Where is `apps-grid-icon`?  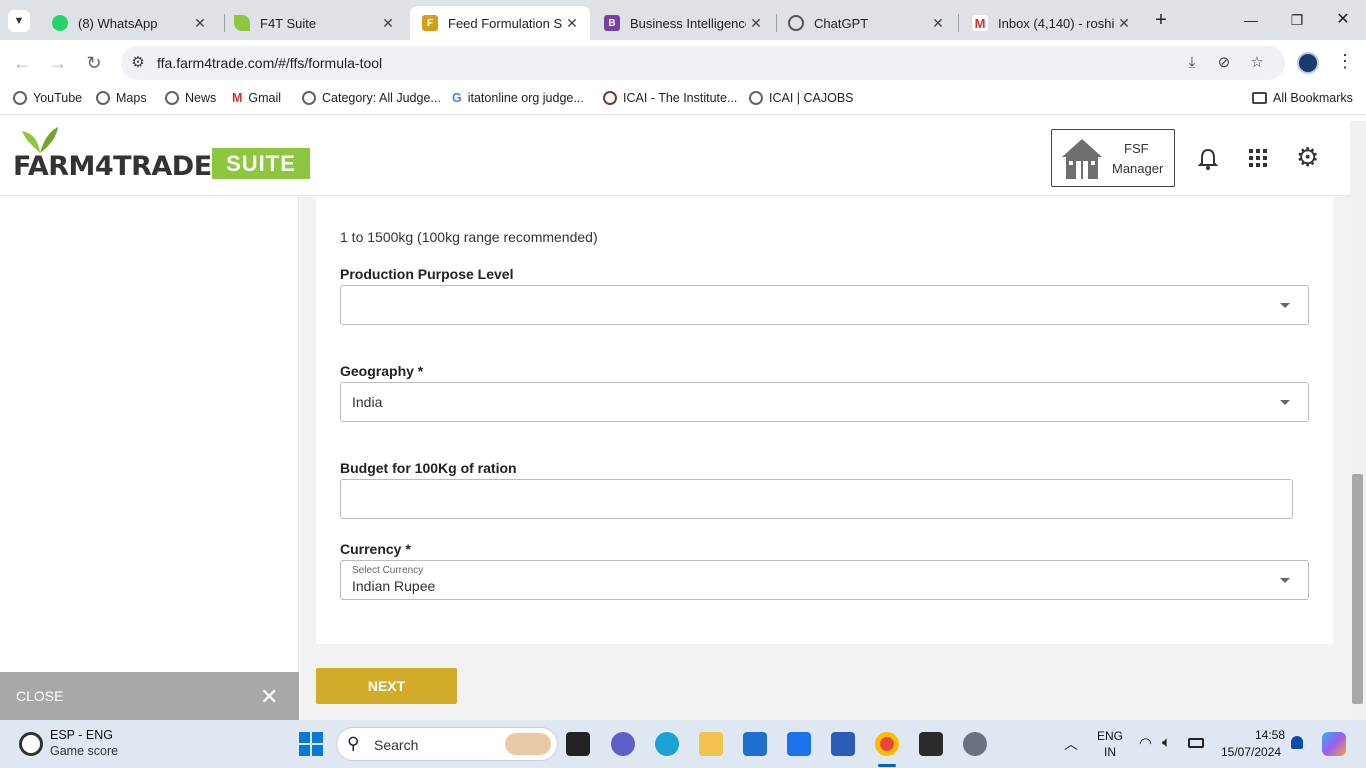 apps-grid-icon is located at coordinates (1258, 158).